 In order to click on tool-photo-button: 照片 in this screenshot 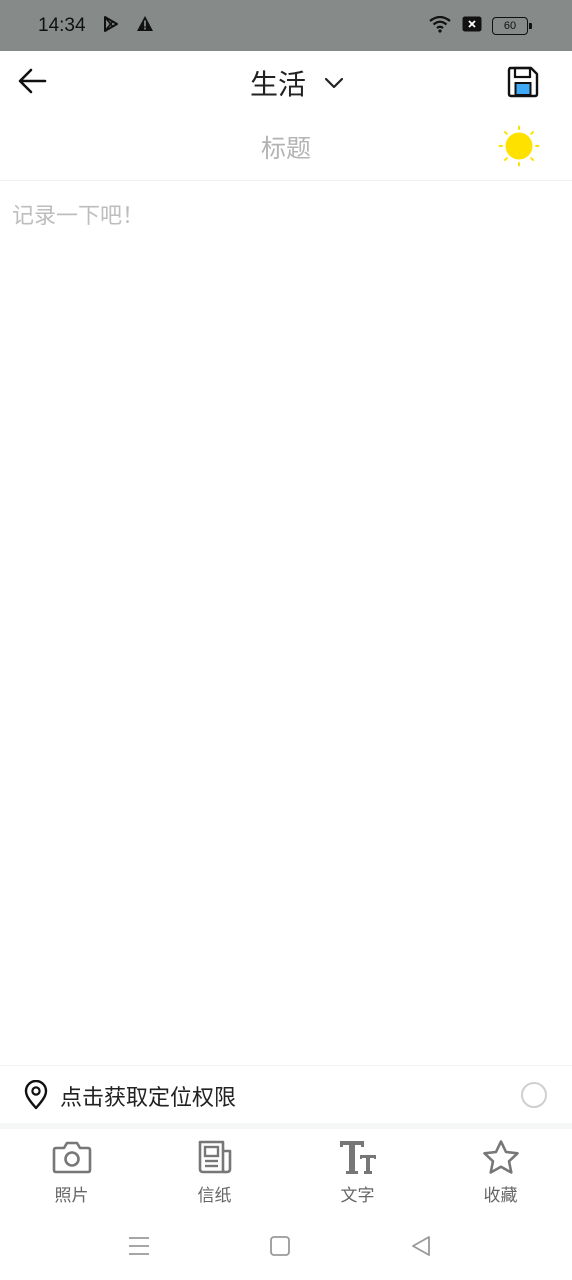, I will do `click(71, 1171)`.